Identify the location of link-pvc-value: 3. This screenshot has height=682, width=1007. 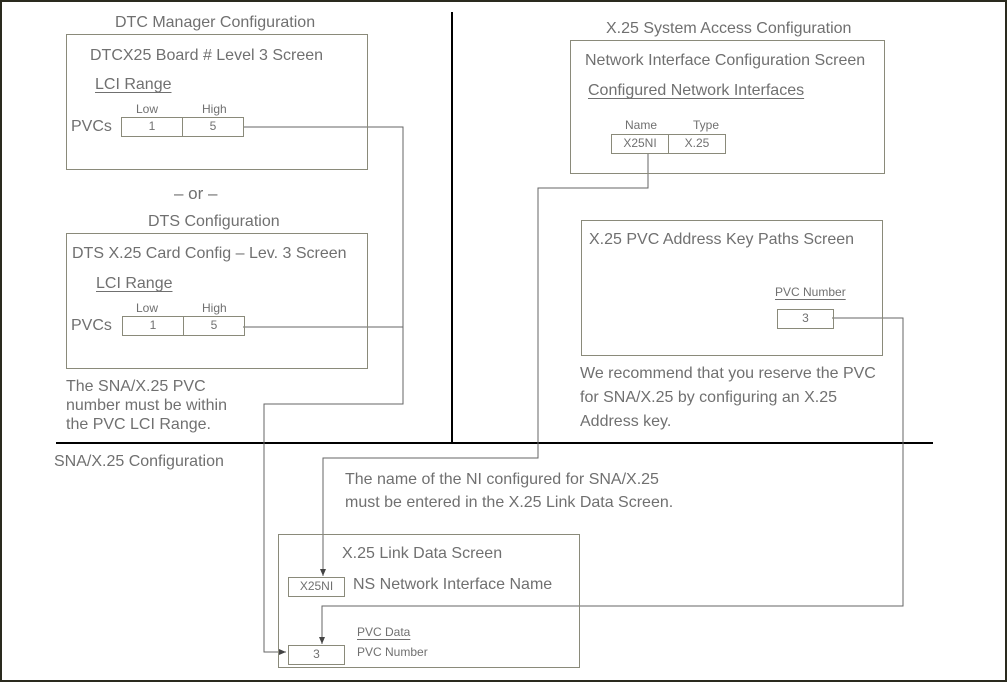
(316, 655).